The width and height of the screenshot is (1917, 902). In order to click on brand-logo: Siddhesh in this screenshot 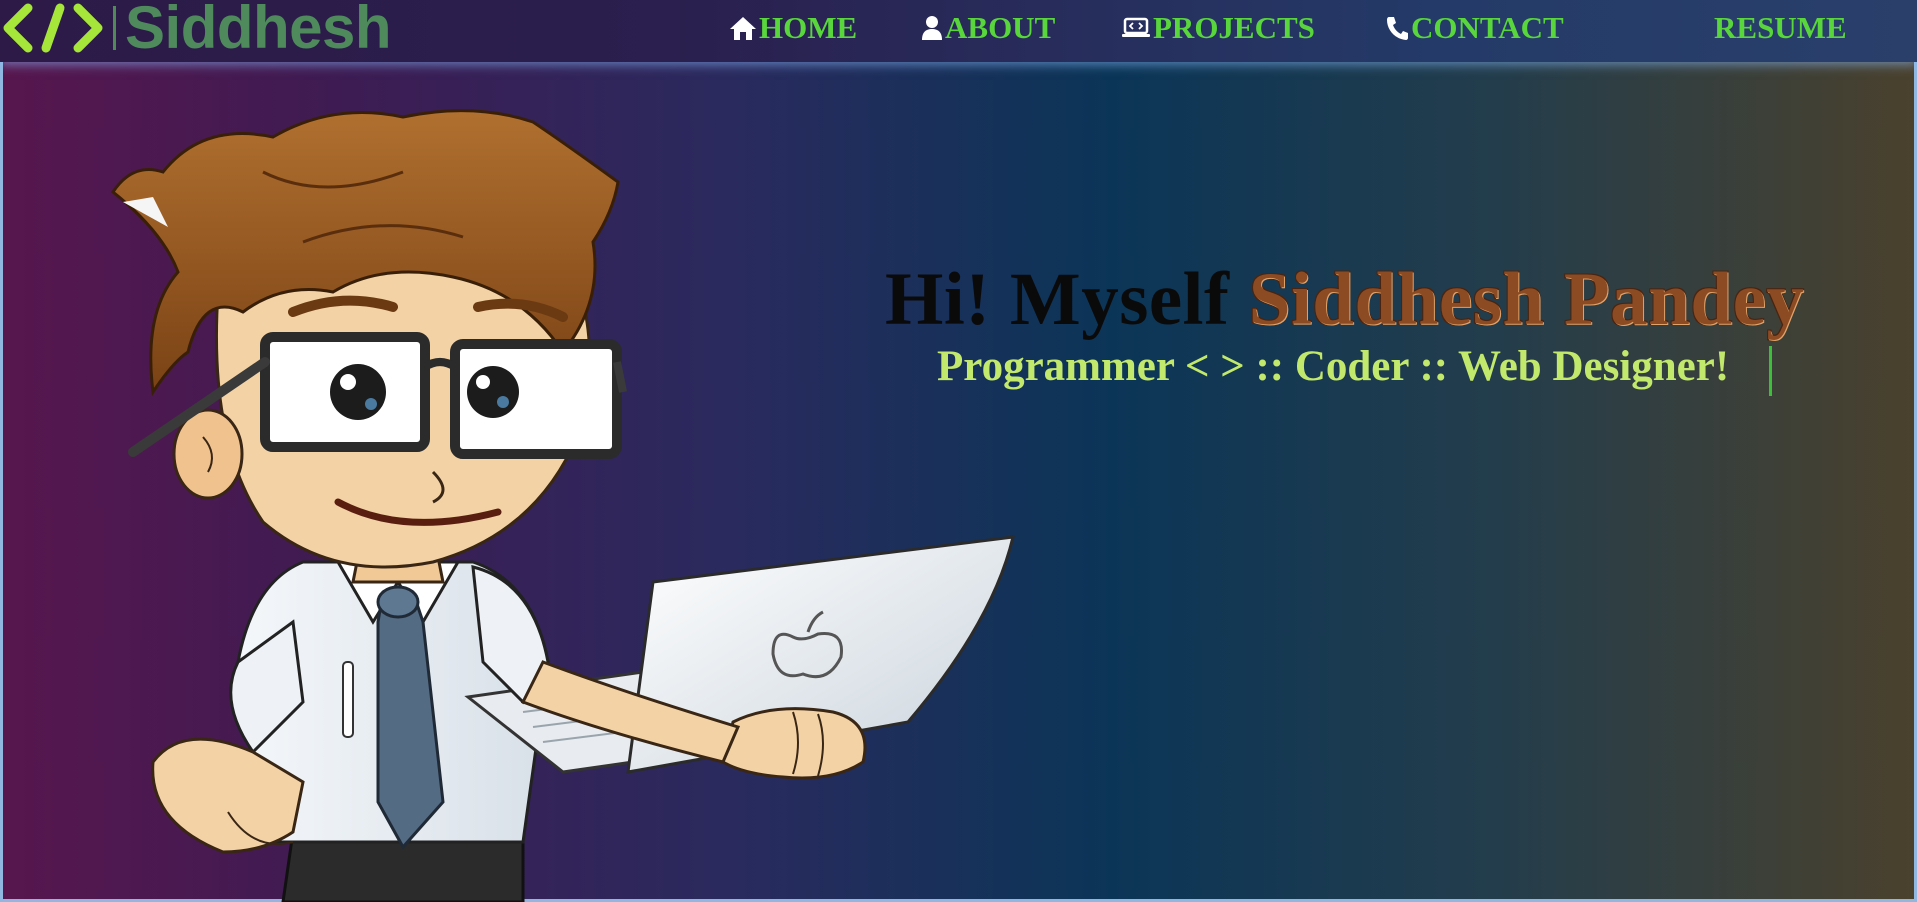, I will do `click(196, 30)`.